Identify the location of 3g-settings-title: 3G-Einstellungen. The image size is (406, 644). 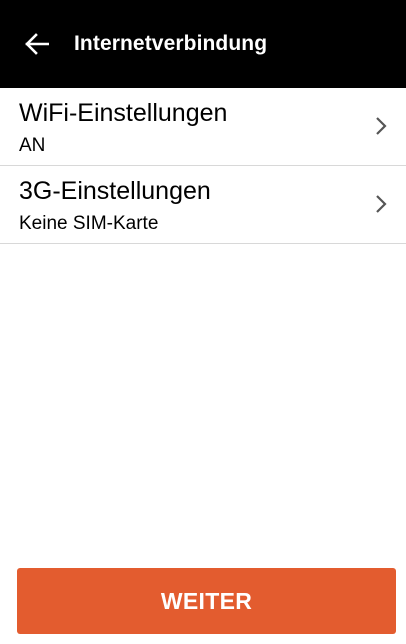
(115, 191).